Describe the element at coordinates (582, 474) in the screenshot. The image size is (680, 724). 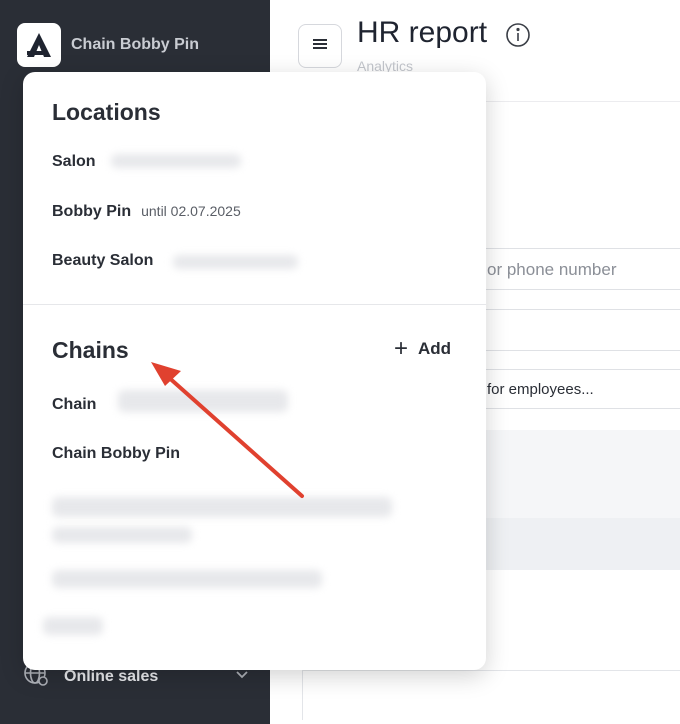
I see `table-header-area` at that location.